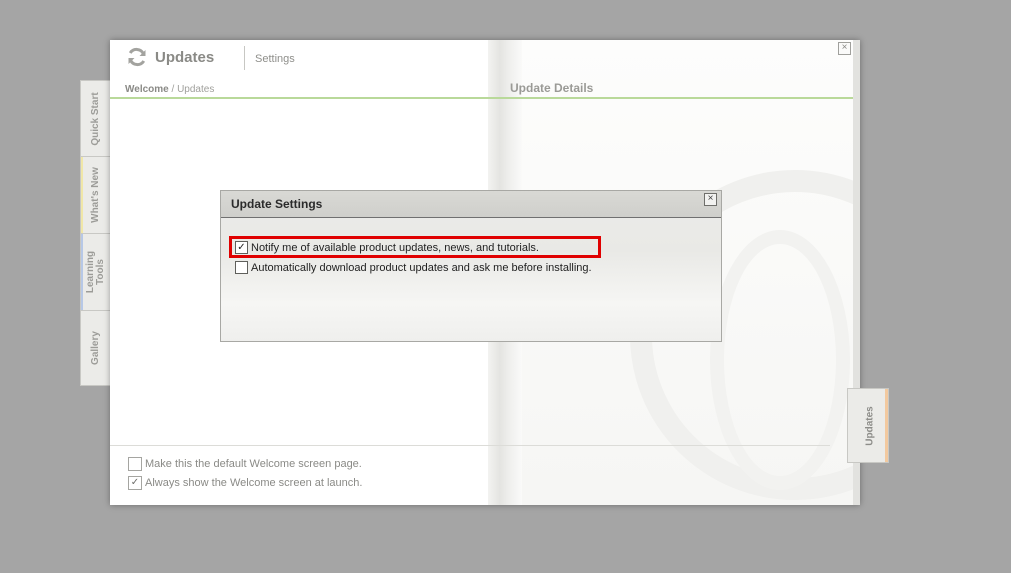 This screenshot has width=1011, height=573. I want to click on tab-whats-new-label: What's New, so click(95, 195).